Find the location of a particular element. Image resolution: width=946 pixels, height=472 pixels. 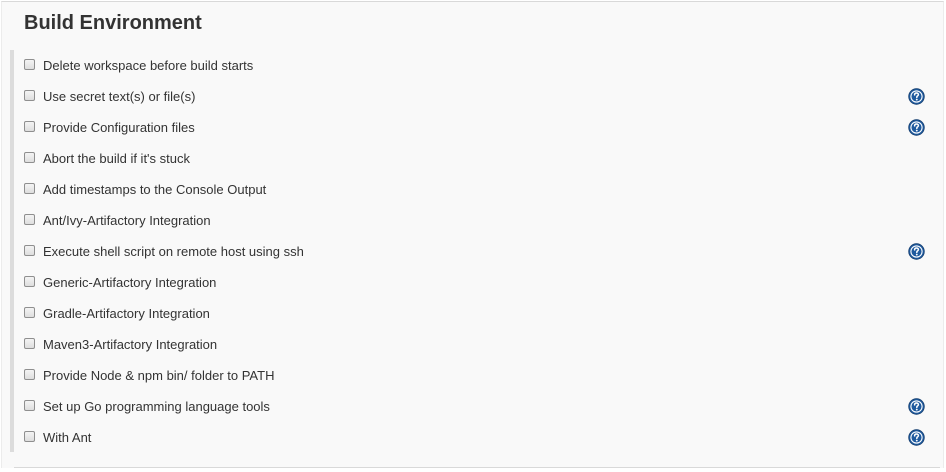

ant-ivy-artifactory-checkbox is located at coordinates (29, 219).